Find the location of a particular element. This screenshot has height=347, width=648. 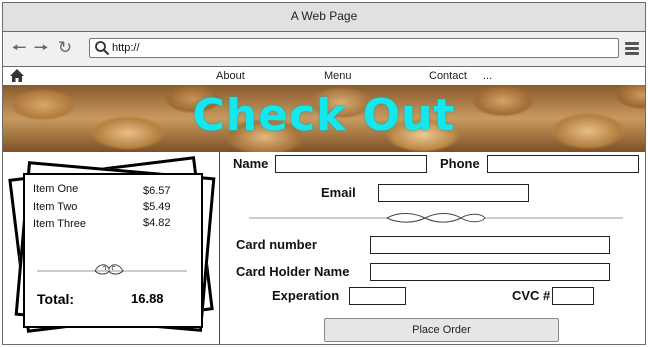

page-title: Check Out is located at coordinates (324, 115).